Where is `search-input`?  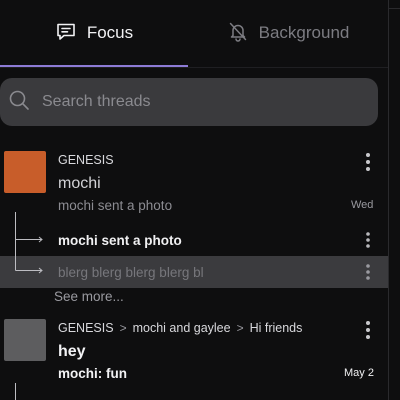 search-input is located at coordinates (192, 102).